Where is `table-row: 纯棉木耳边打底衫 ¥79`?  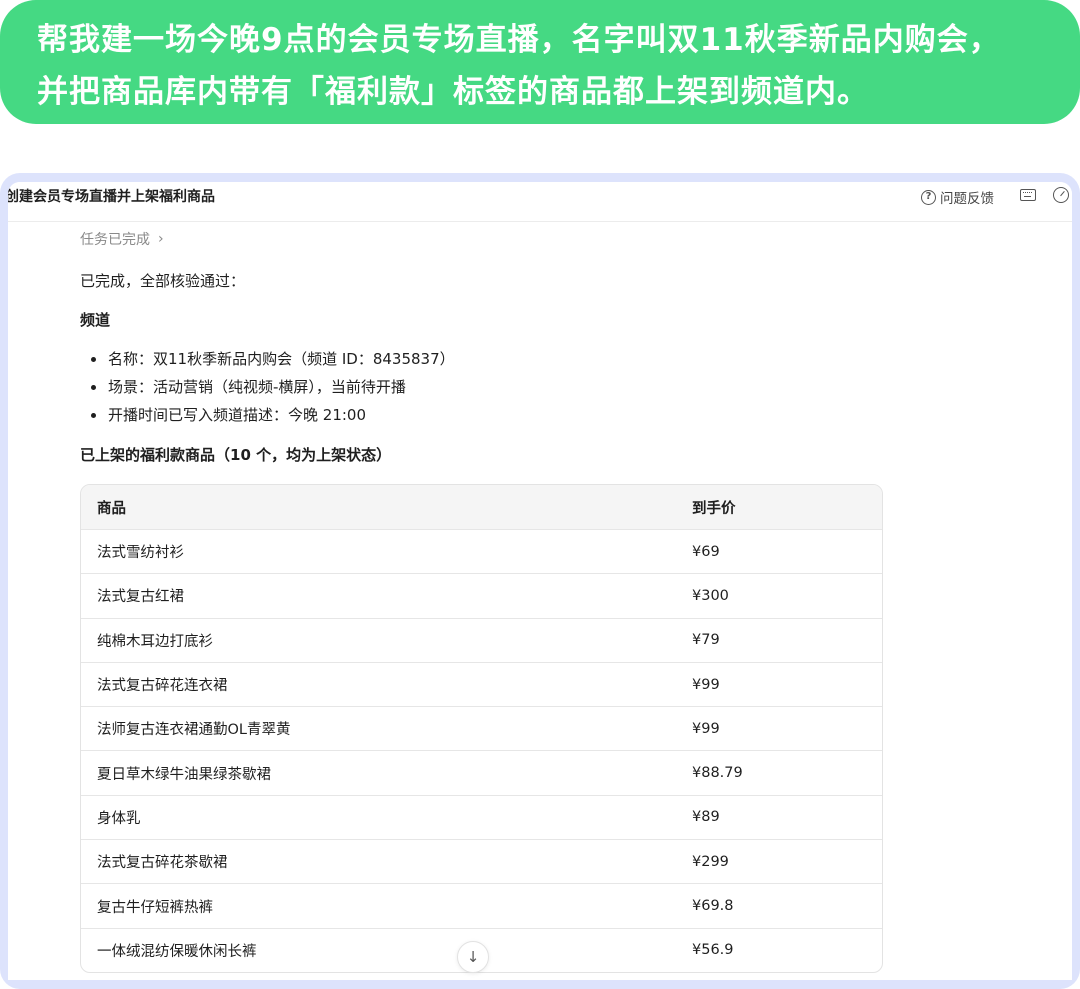 table-row: 纯棉木耳边打底衫 ¥79 is located at coordinates (481, 639).